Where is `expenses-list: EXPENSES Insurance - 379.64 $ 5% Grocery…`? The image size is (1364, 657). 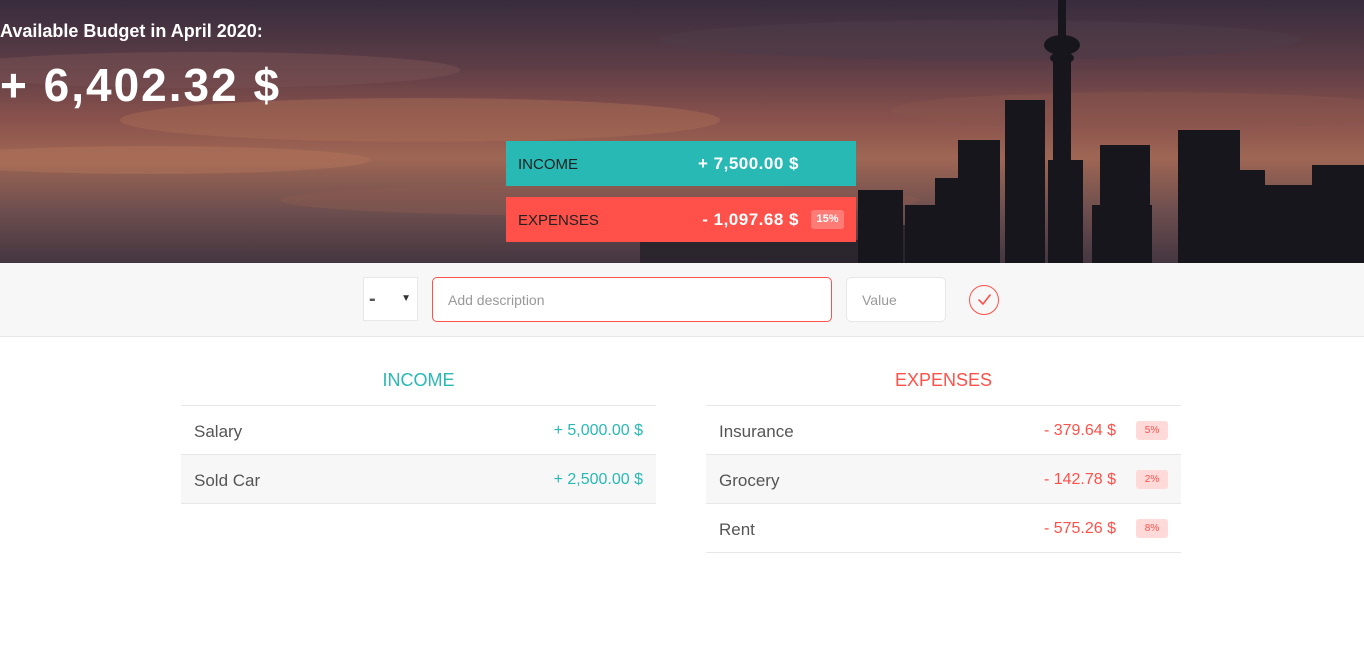 expenses-list: EXPENSES Insurance - 379.64 $ 5% Grocery… is located at coordinates (943, 445).